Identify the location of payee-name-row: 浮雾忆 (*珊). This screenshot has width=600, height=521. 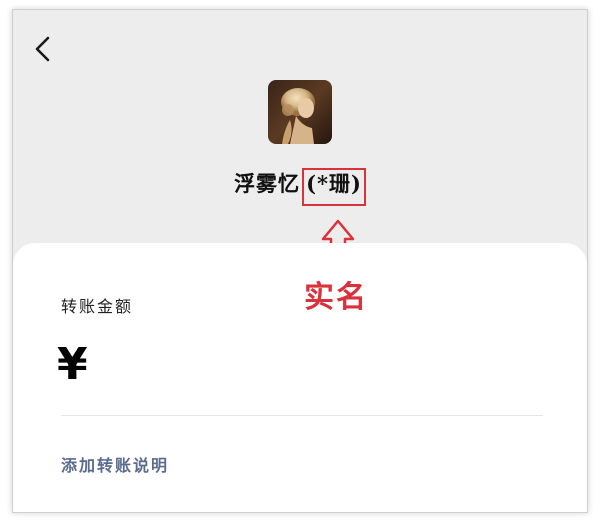
(300, 187).